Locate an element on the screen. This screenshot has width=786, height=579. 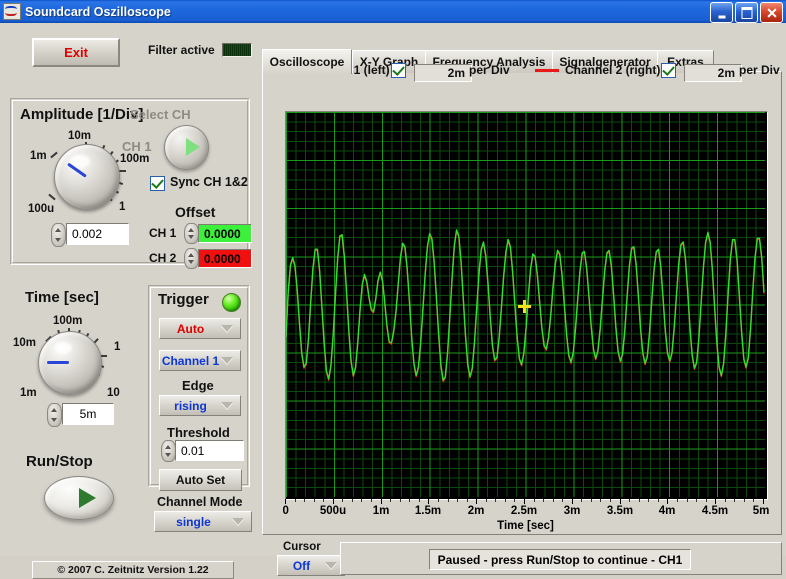
cursor-dropdown: Off is located at coordinates (311, 565).